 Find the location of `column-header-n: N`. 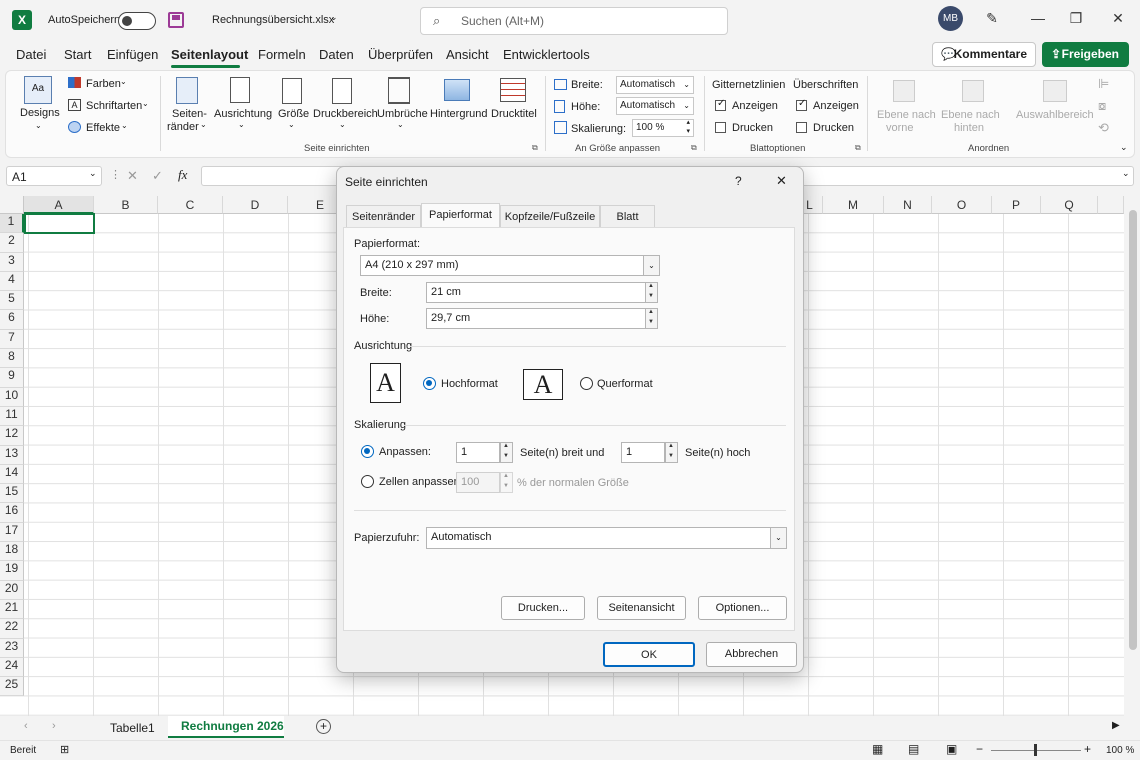

column-header-n: N is located at coordinates (908, 205).